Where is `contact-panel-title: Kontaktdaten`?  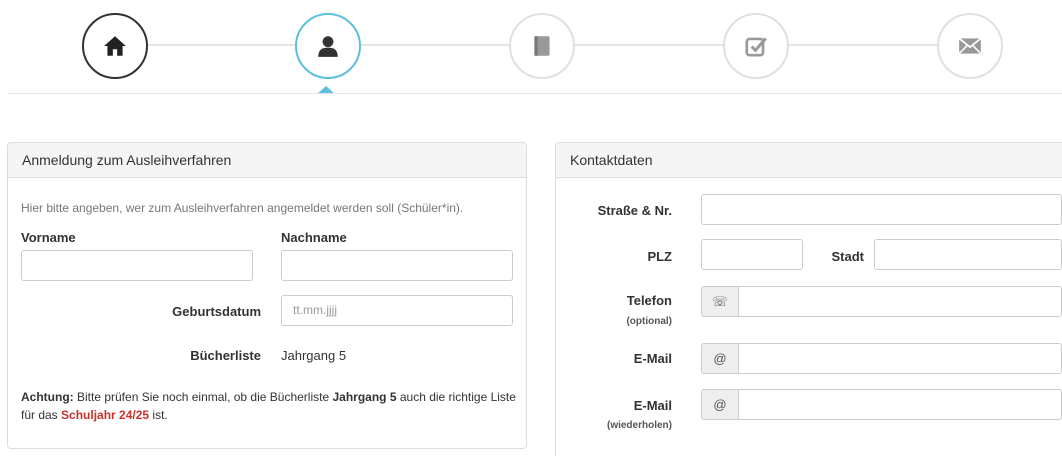
contact-panel-title: Kontaktdaten is located at coordinates (809, 160).